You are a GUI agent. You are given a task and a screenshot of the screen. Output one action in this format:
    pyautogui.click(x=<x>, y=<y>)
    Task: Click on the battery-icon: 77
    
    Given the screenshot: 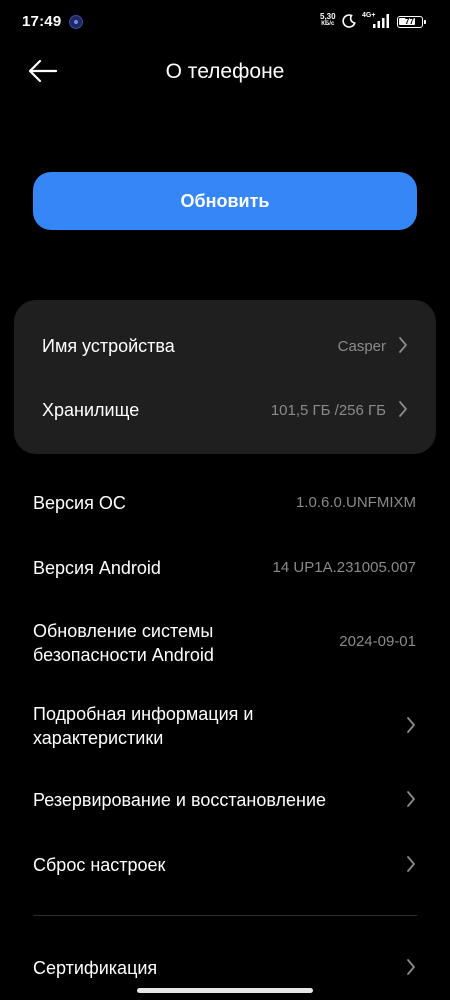 What is the action you would take?
    pyautogui.click(x=411, y=22)
    